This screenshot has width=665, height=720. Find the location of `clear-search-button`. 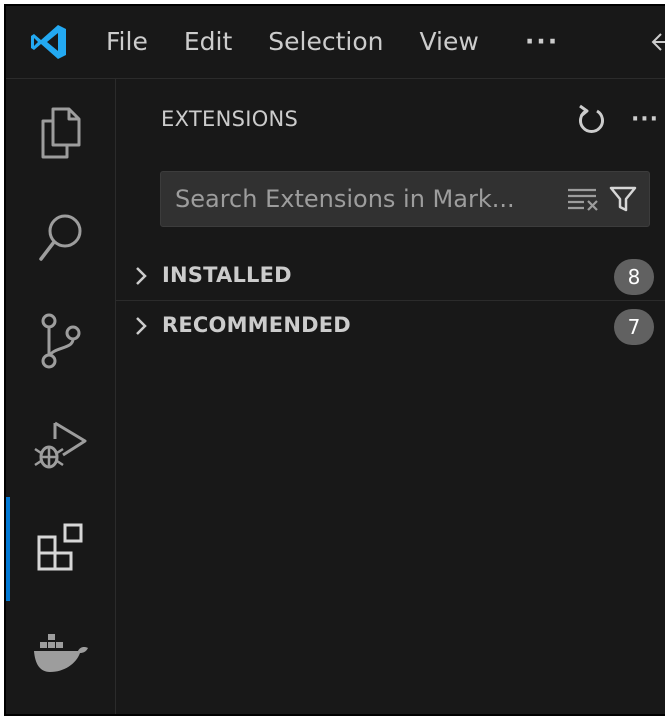

clear-search-button is located at coordinates (583, 199).